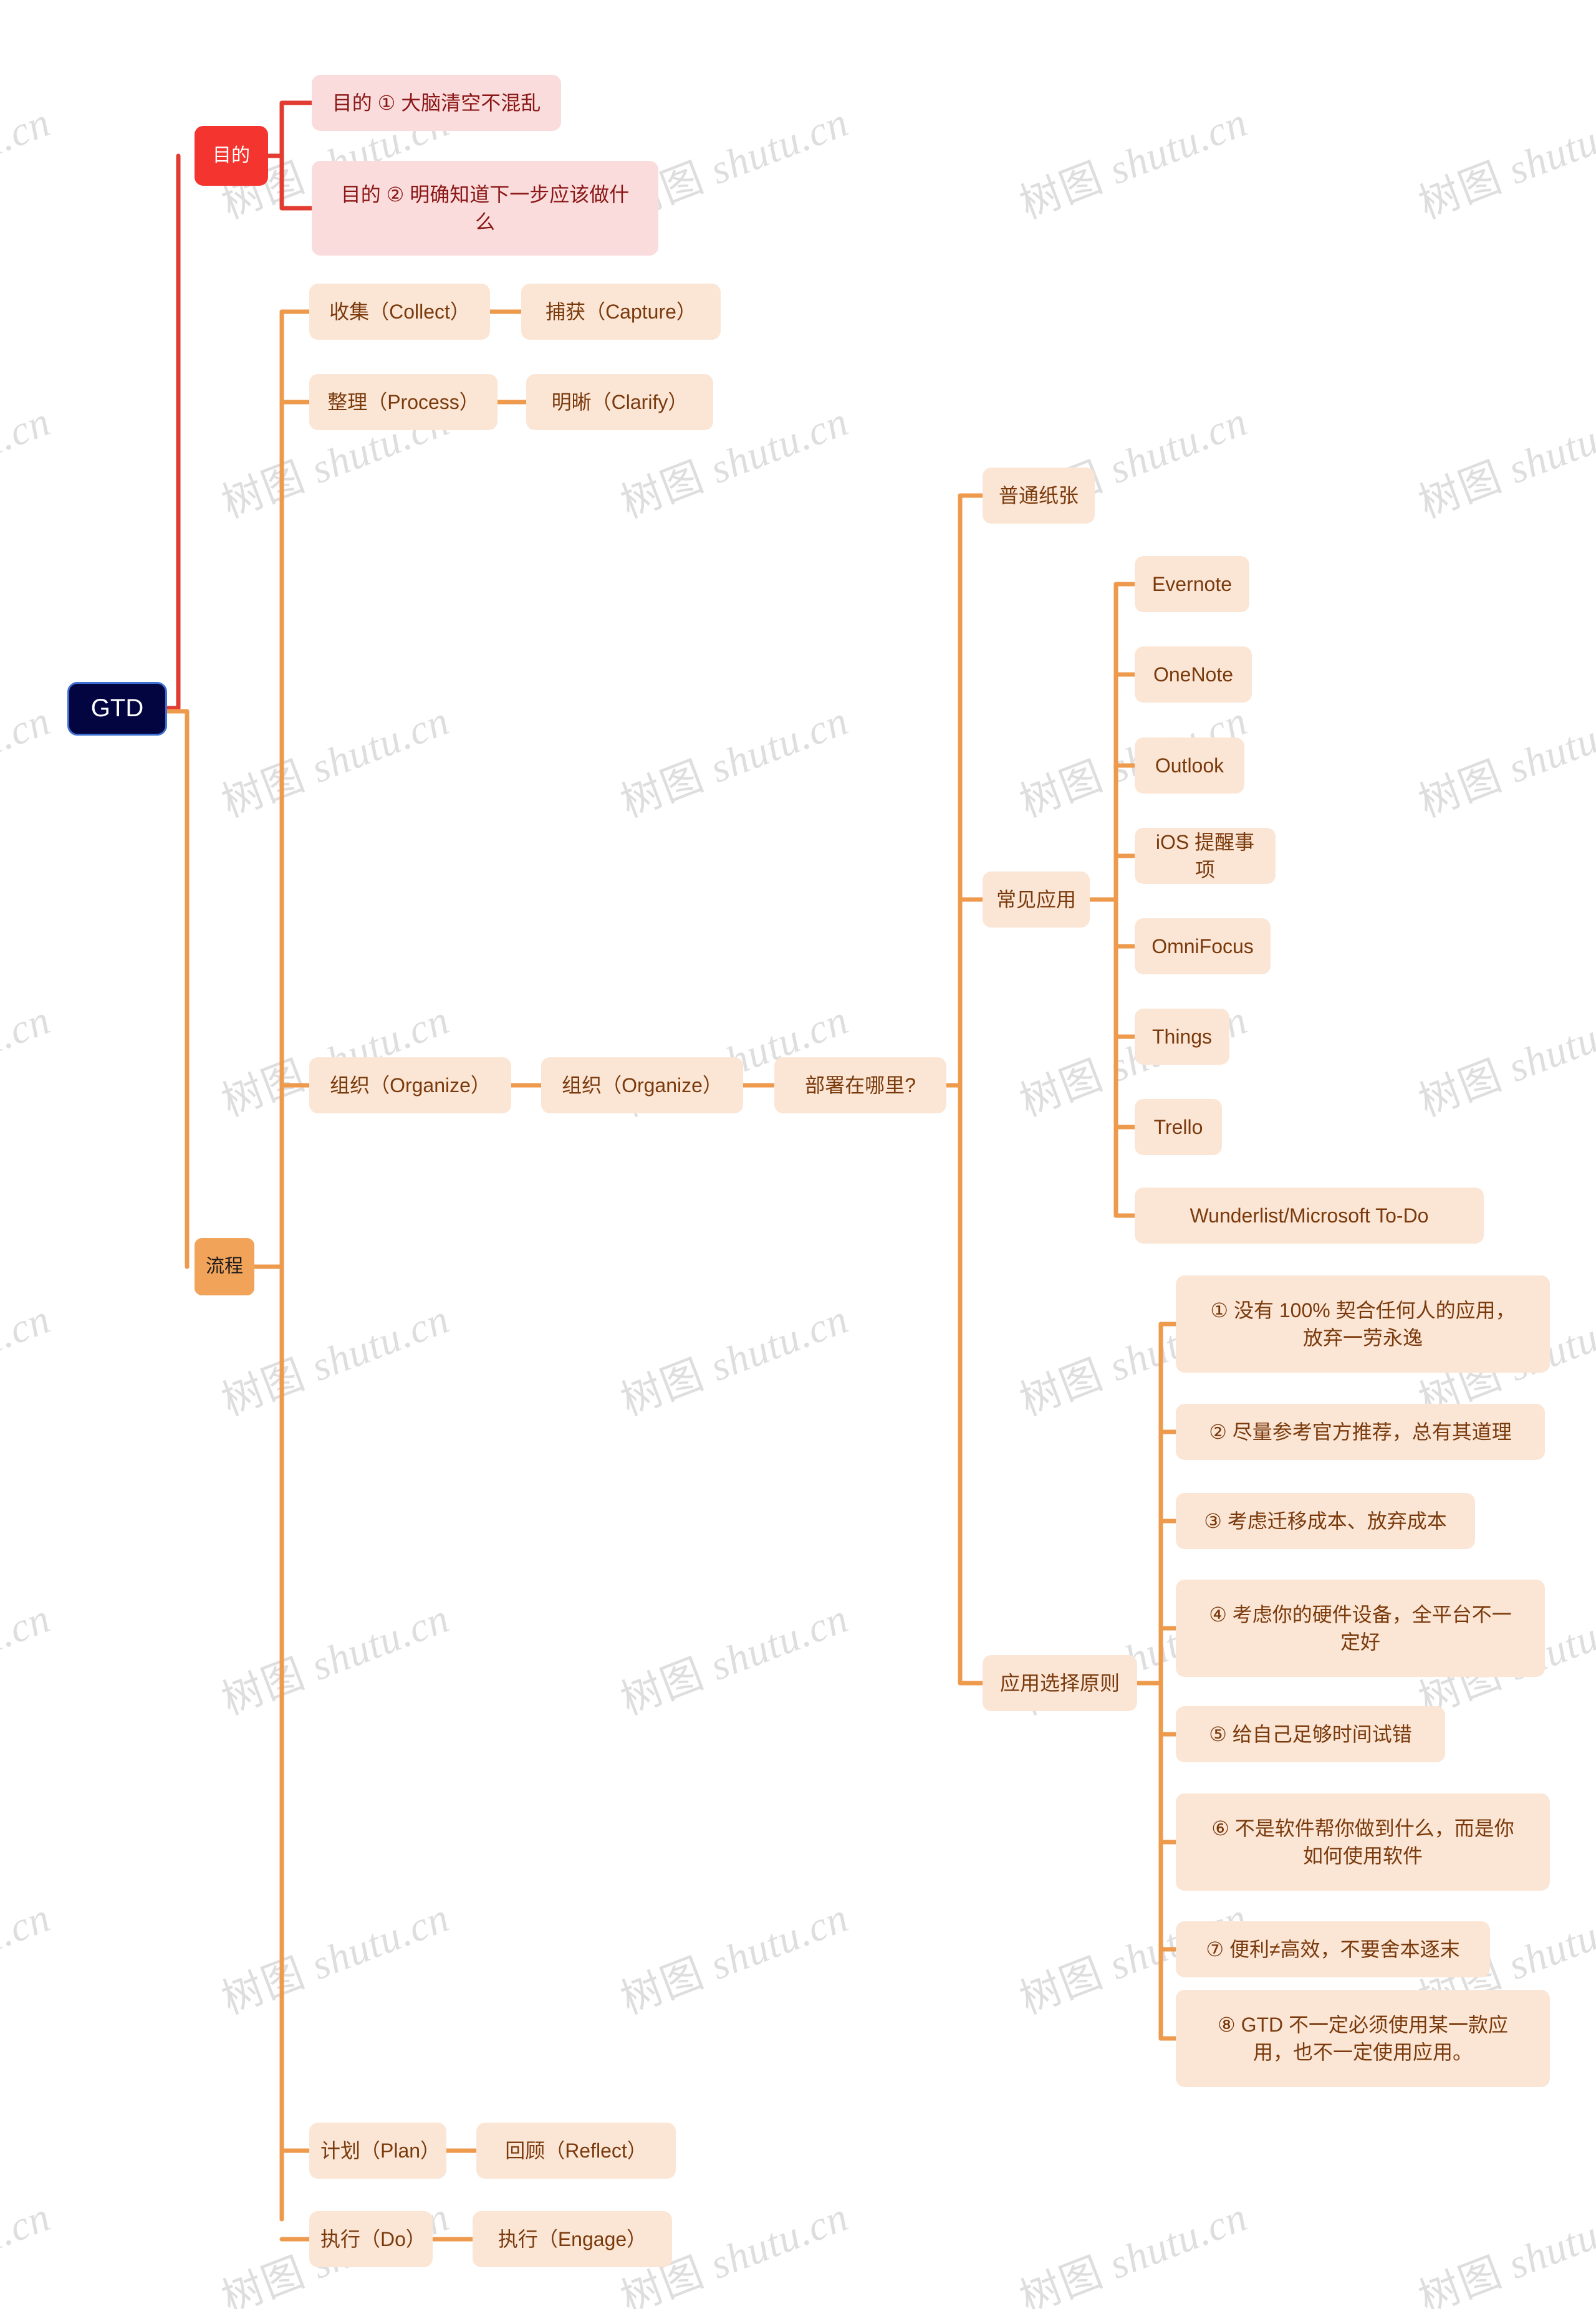 The height and width of the screenshot is (2309, 1596). I want to click on node-process-step: 整理（Process）, so click(403, 402).